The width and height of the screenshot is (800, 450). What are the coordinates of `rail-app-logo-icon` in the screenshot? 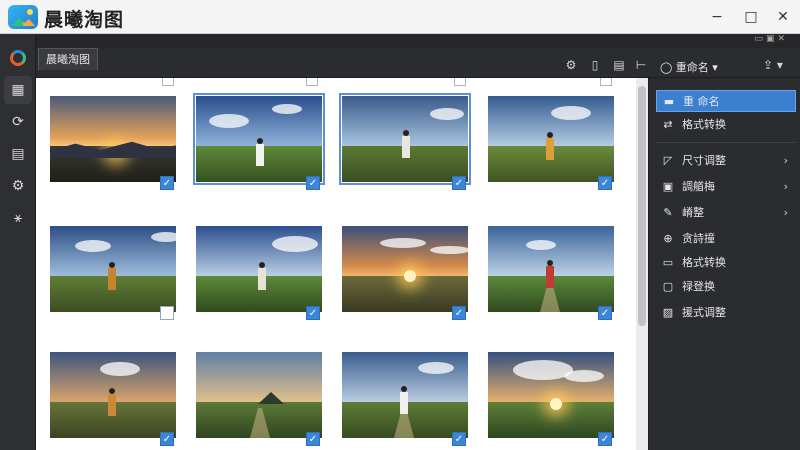 It's located at (18, 58).